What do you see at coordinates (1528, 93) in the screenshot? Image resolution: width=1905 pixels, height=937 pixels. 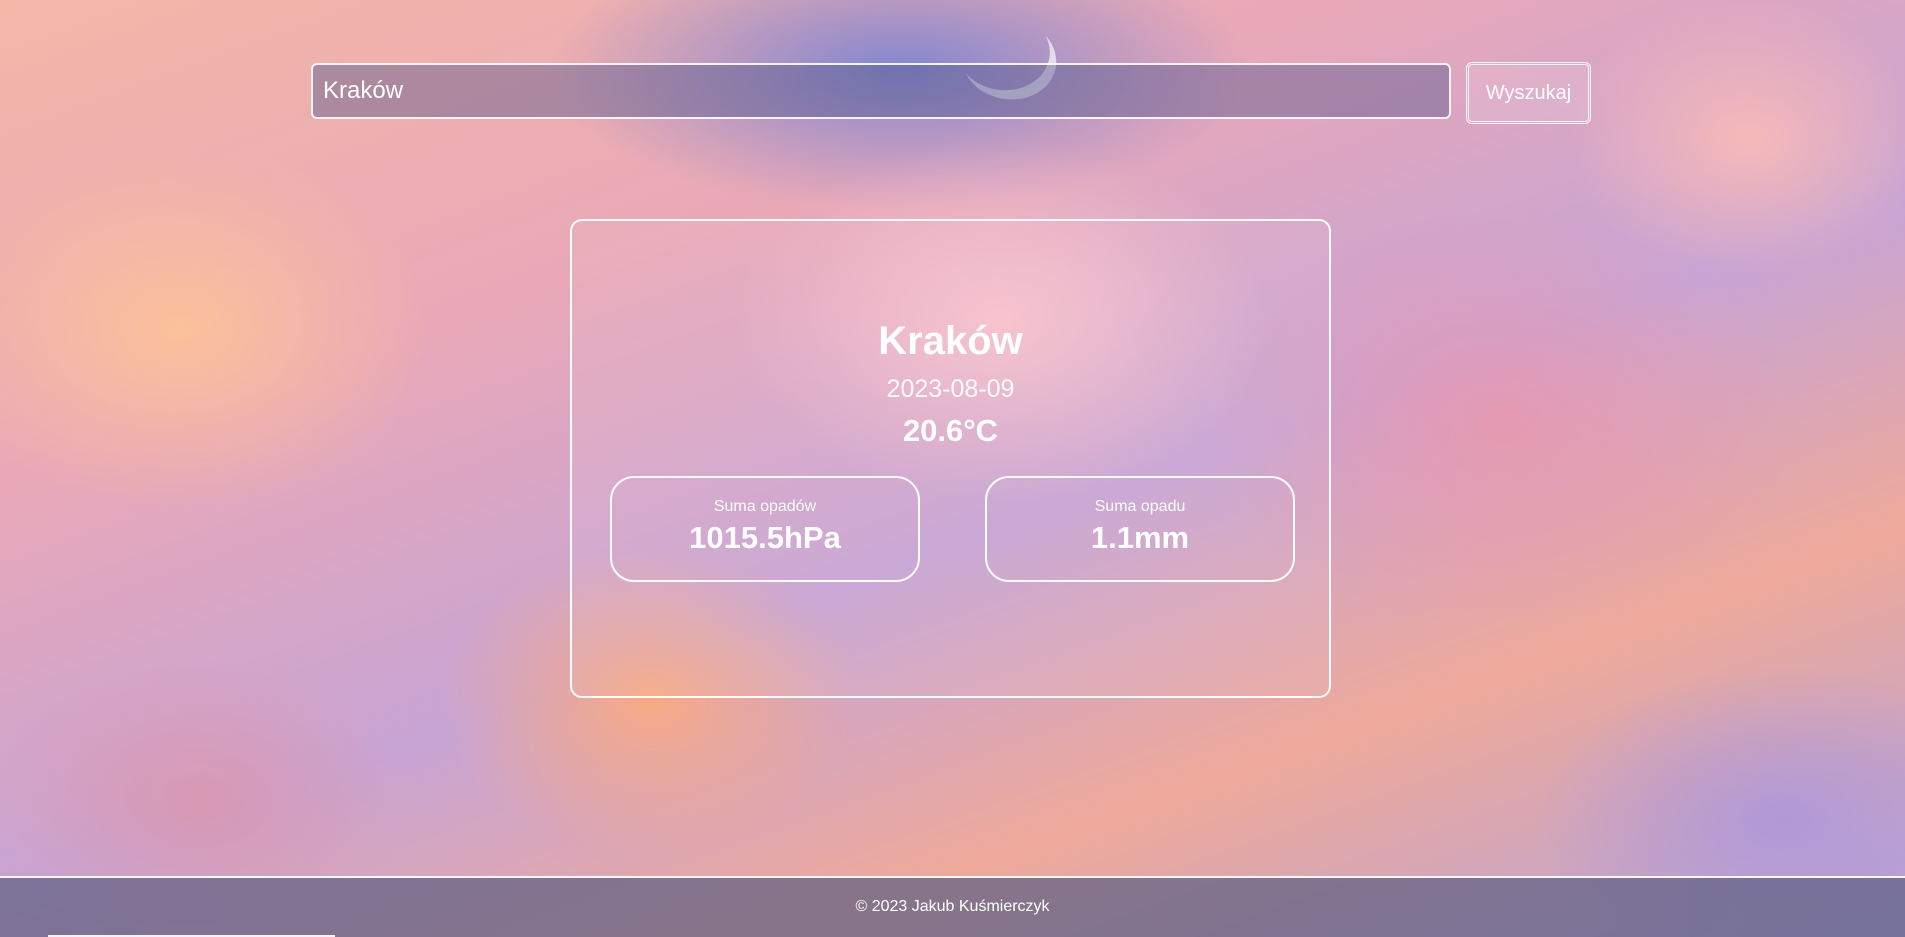 I see `search-button: Wyszukaj` at bounding box center [1528, 93].